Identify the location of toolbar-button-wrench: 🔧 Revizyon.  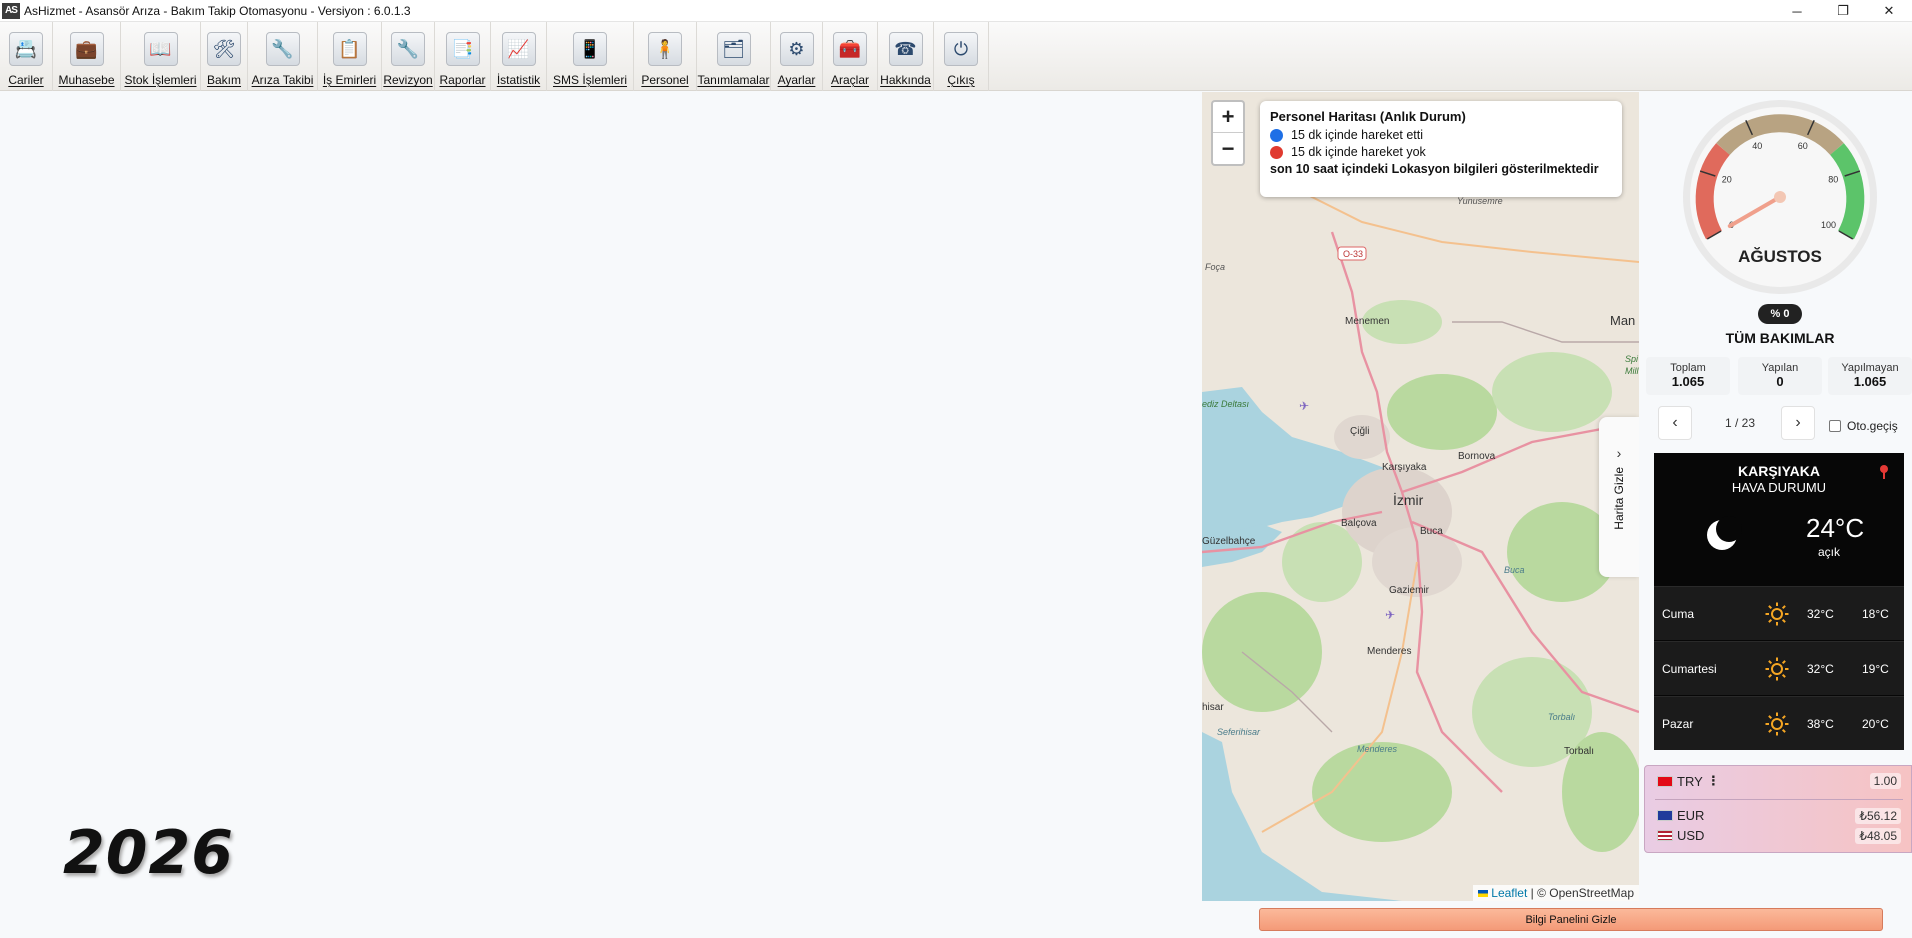
(408, 56).